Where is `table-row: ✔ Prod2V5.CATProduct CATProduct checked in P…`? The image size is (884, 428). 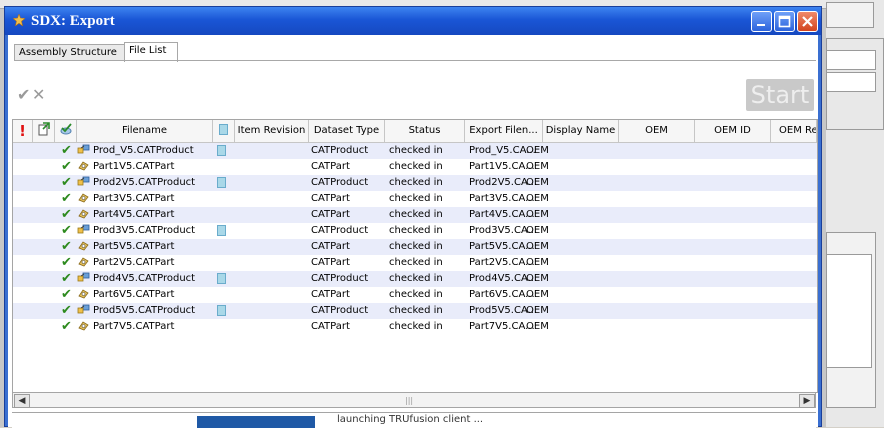 table-row: ✔ Prod2V5.CATProduct CATProduct checked in P… is located at coordinates (415, 183).